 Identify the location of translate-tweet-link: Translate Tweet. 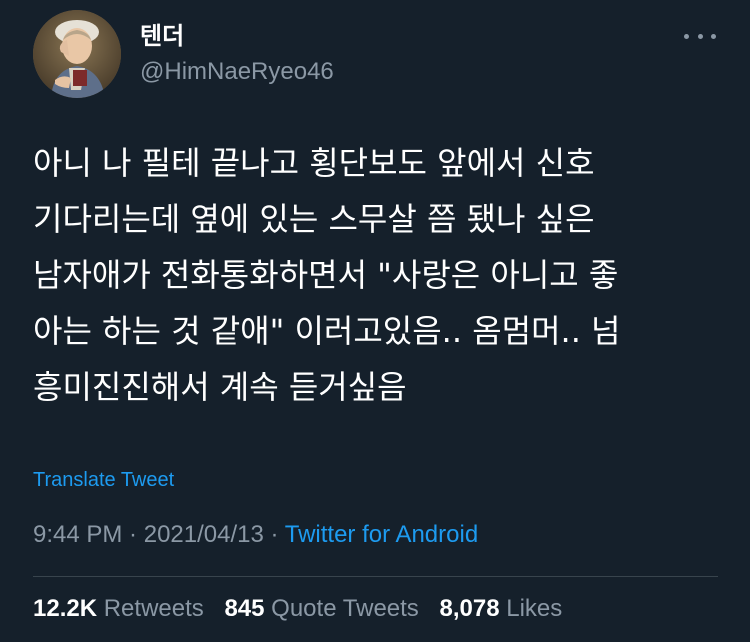
(103, 480).